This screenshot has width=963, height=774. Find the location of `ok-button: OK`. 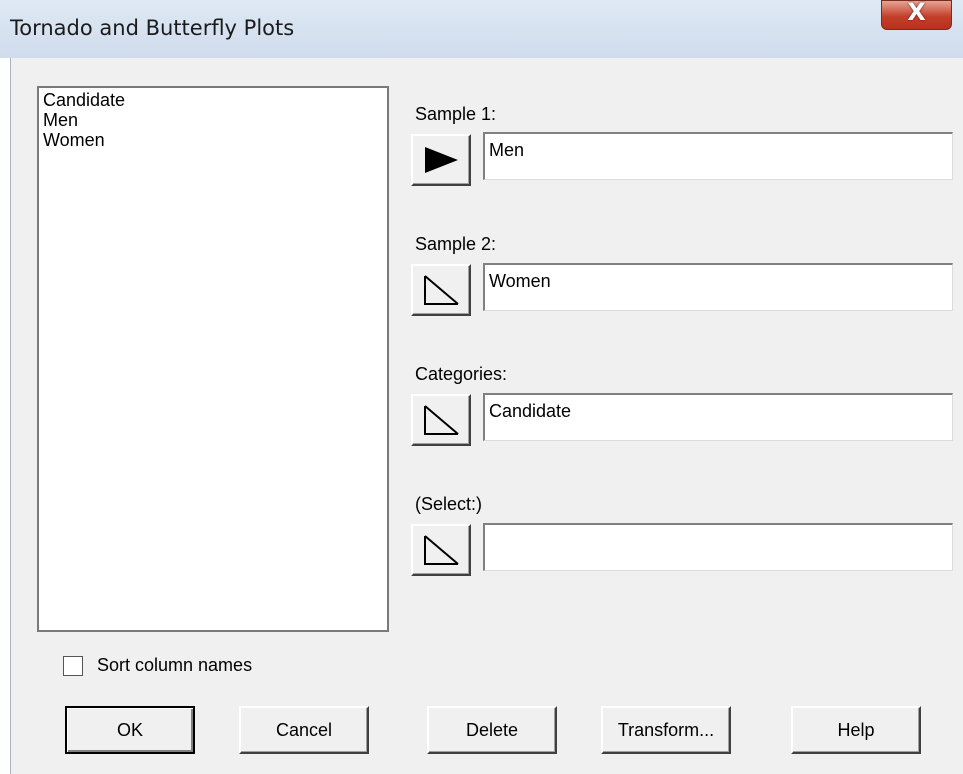

ok-button: OK is located at coordinates (130, 730).